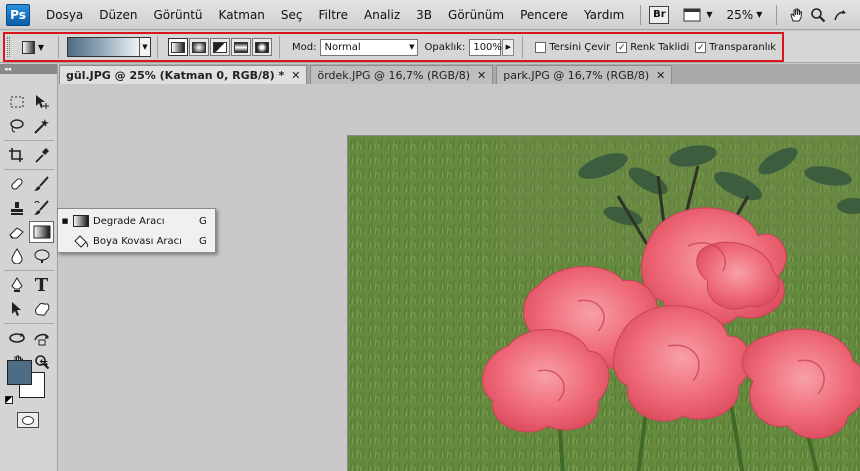 The width and height of the screenshot is (860, 471). What do you see at coordinates (743, 47) in the screenshot?
I see `transparency-label: Transparanlık` at bounding box center [743, 47].